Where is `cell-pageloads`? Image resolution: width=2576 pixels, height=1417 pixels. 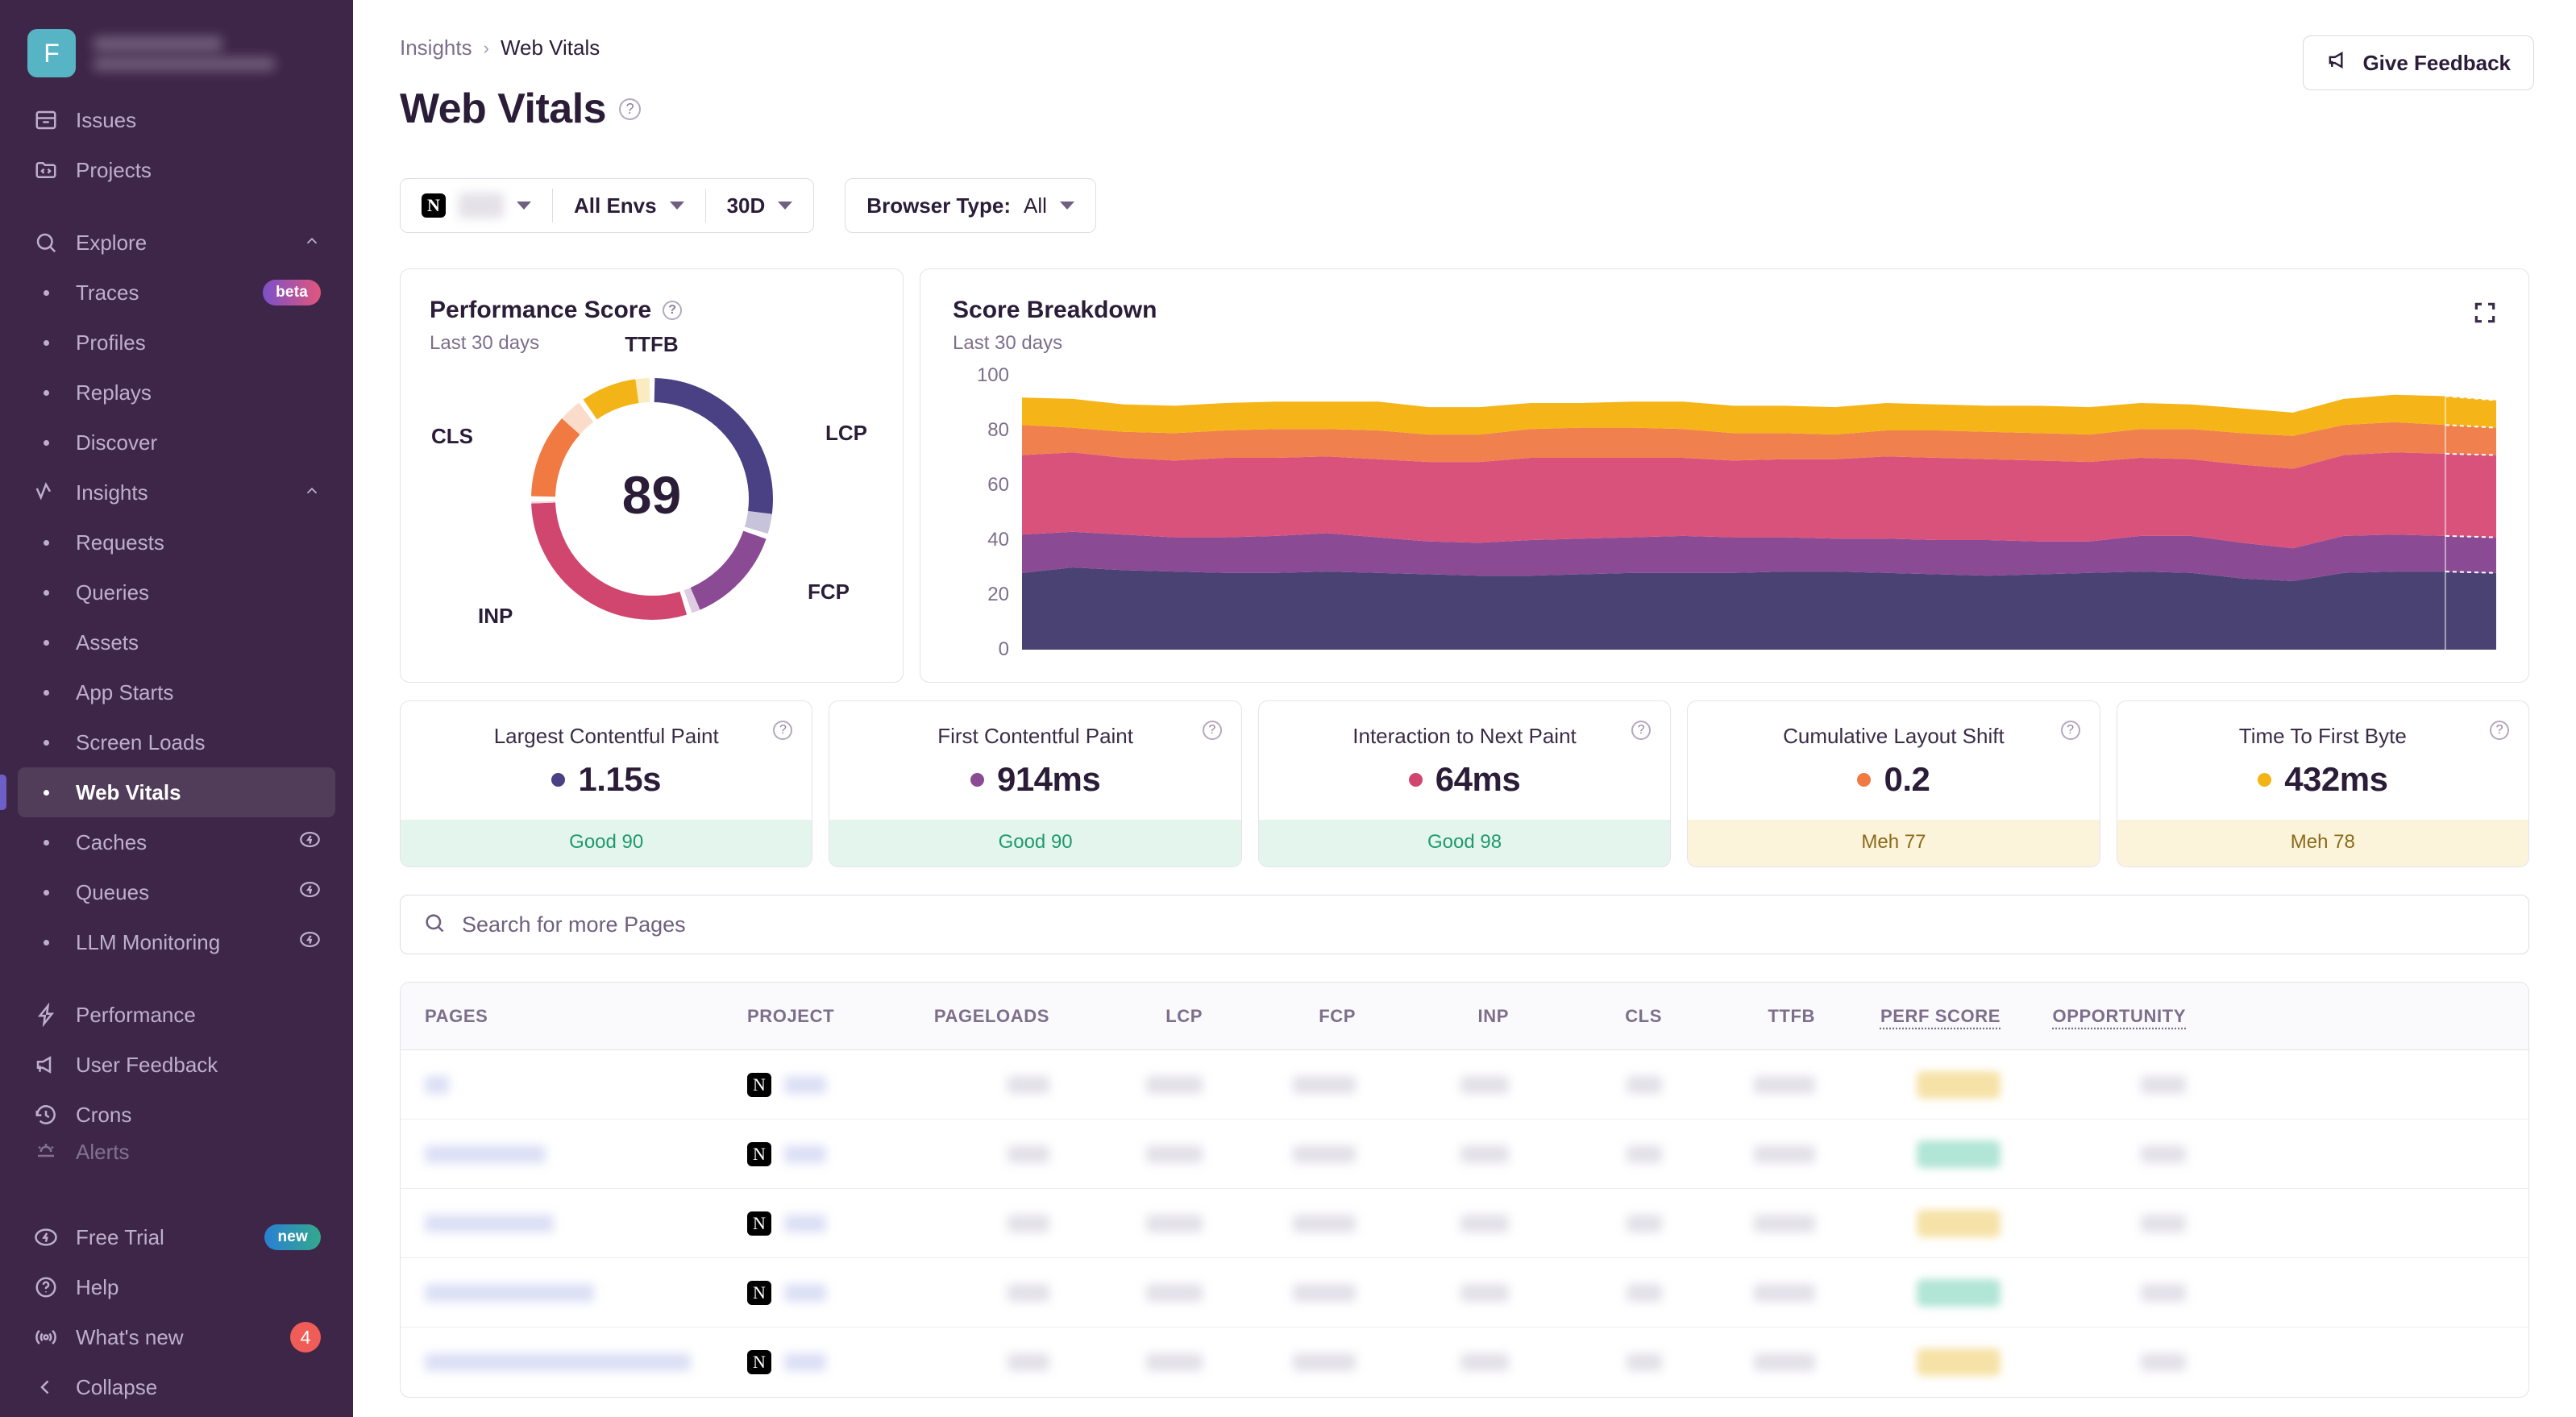 cell-pageloads is located at coordinates (978, 1084).